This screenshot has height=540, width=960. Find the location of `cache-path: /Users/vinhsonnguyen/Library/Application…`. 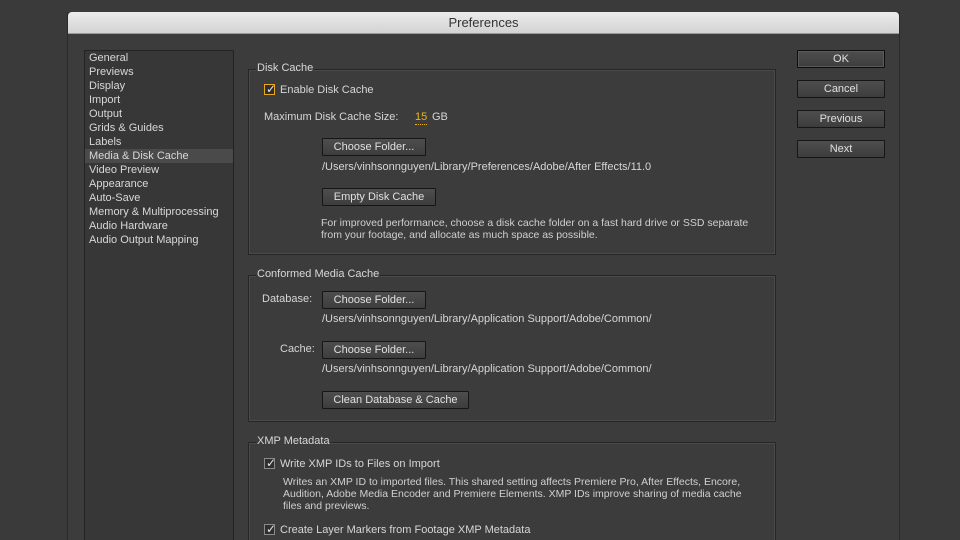

cache-path: /Users/vinhsonnguyen/Library/Application… is located at coordinates (487, 369).